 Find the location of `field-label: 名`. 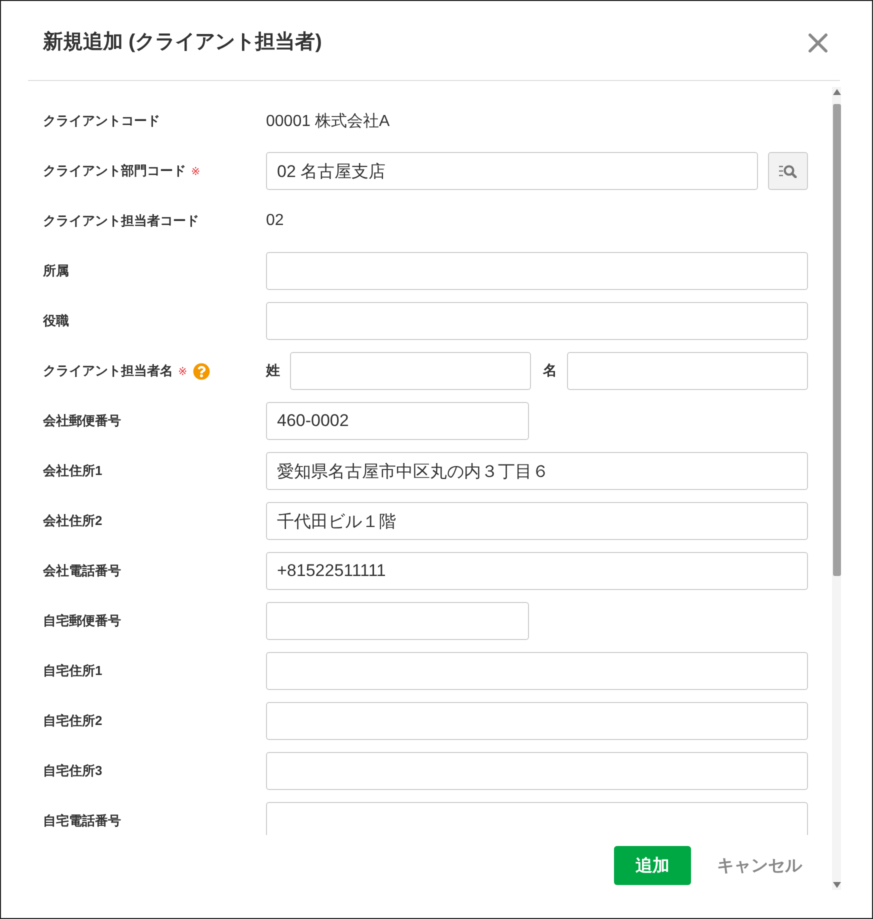

field-label: 名 is located at coordinates (550, 371).